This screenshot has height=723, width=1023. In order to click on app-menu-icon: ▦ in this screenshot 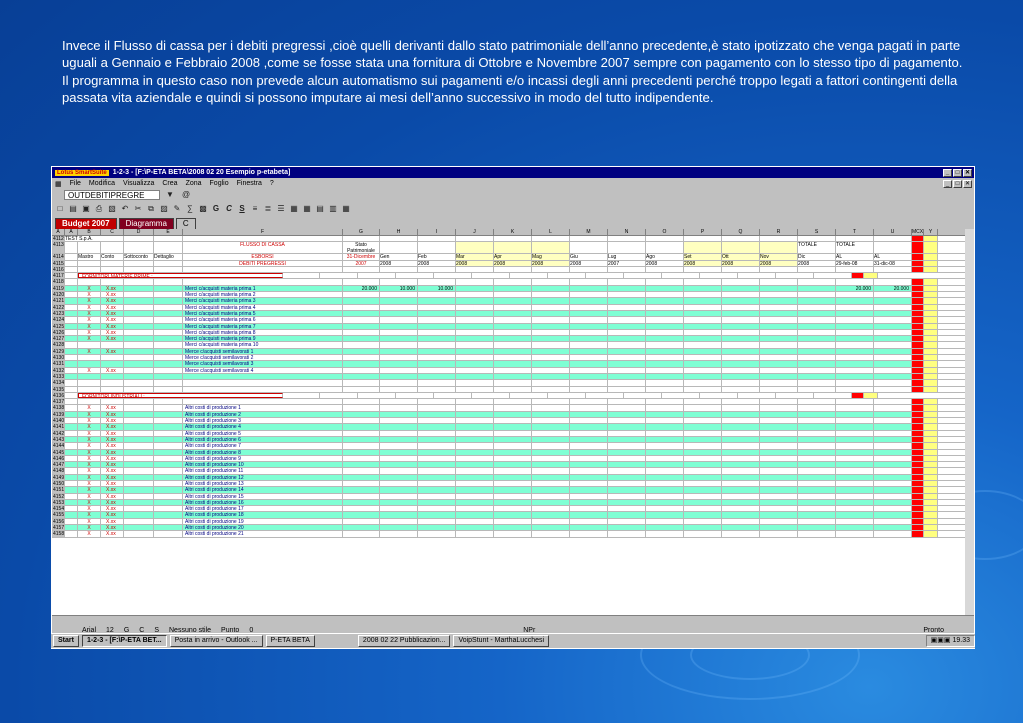, I will do `click(58, 184)`.